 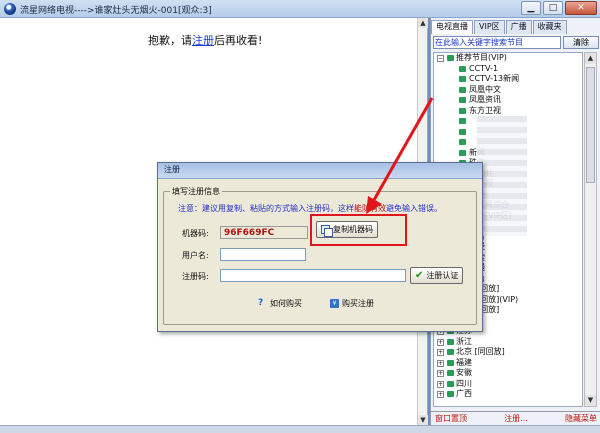 What do you see at coordinates (442, 275) in the screenshot?
I see `verify-button-label: 注册认证` at bounding box center [442, 275].